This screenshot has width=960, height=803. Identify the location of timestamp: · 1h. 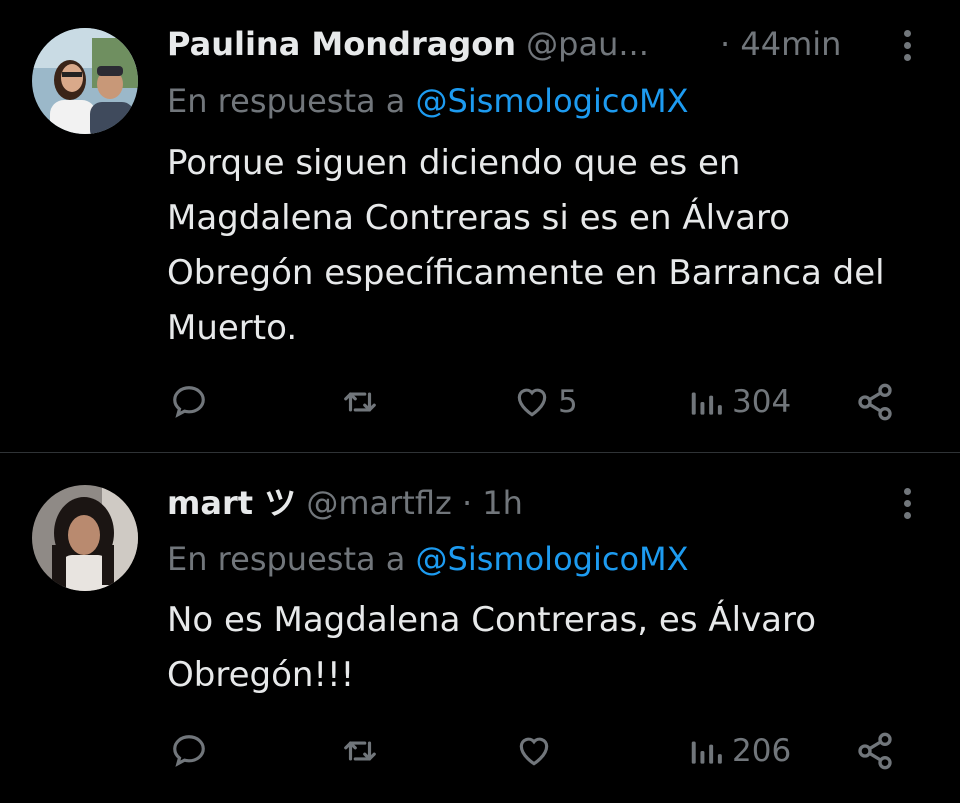
(492, 503).